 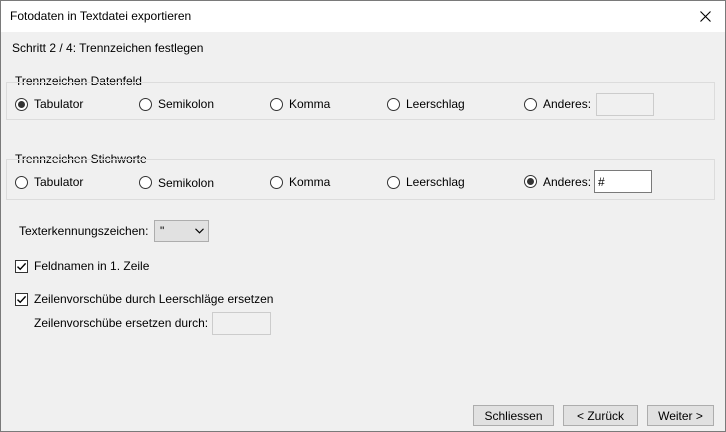 I want to click on keyword-separator-semikolon-radio, so click(x=145, y=182).